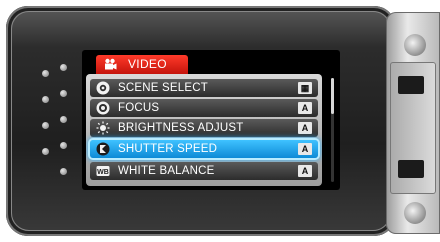 This screenshot has width=440, height=242. I want to click on scene-select-icon, so click(103, 88).